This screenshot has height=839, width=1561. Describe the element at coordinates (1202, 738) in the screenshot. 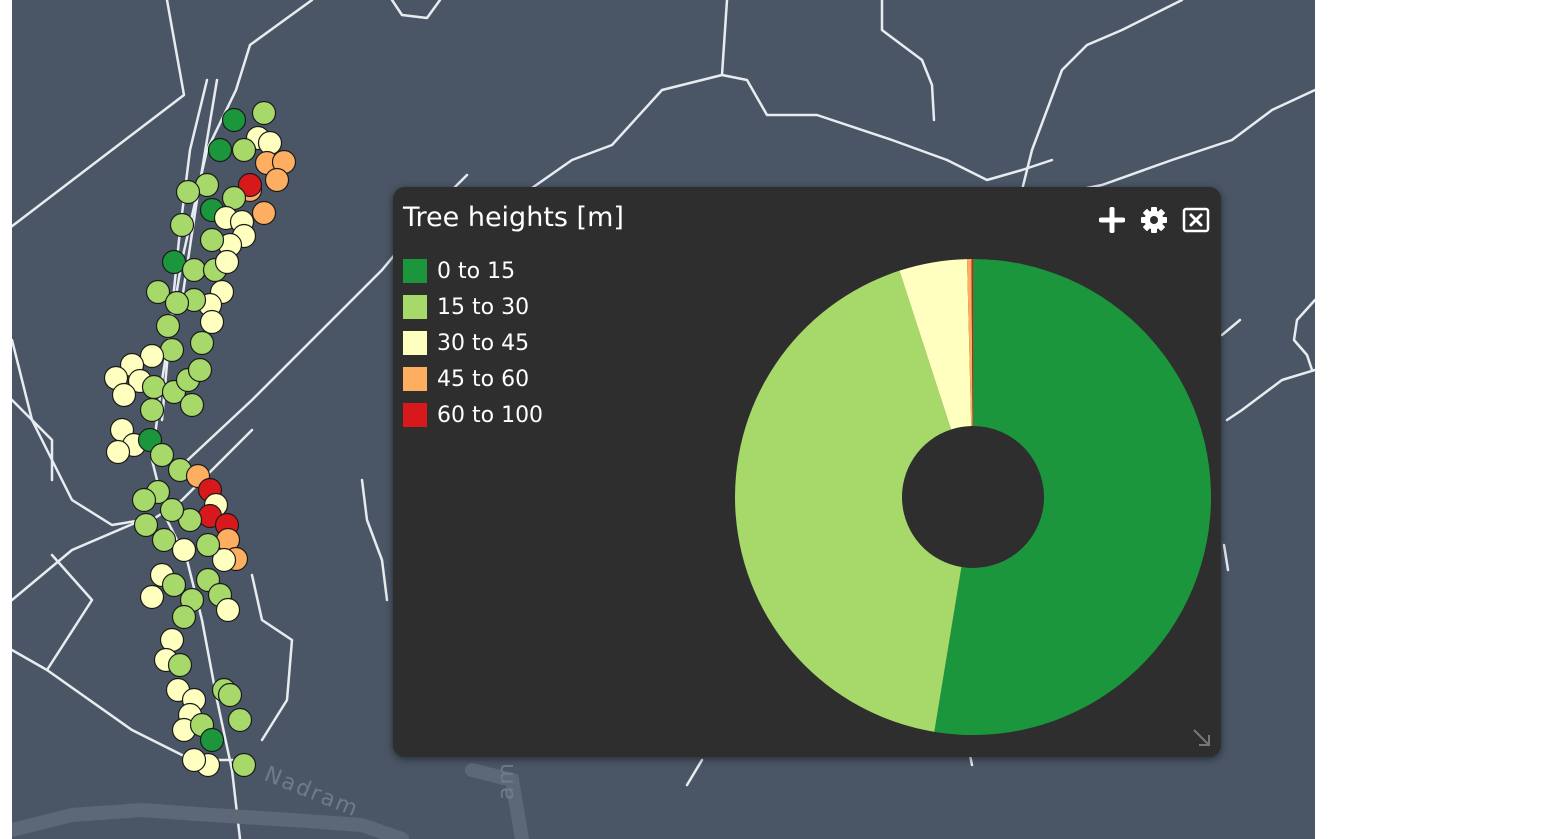

I see `resize-handle-icon` at that location.